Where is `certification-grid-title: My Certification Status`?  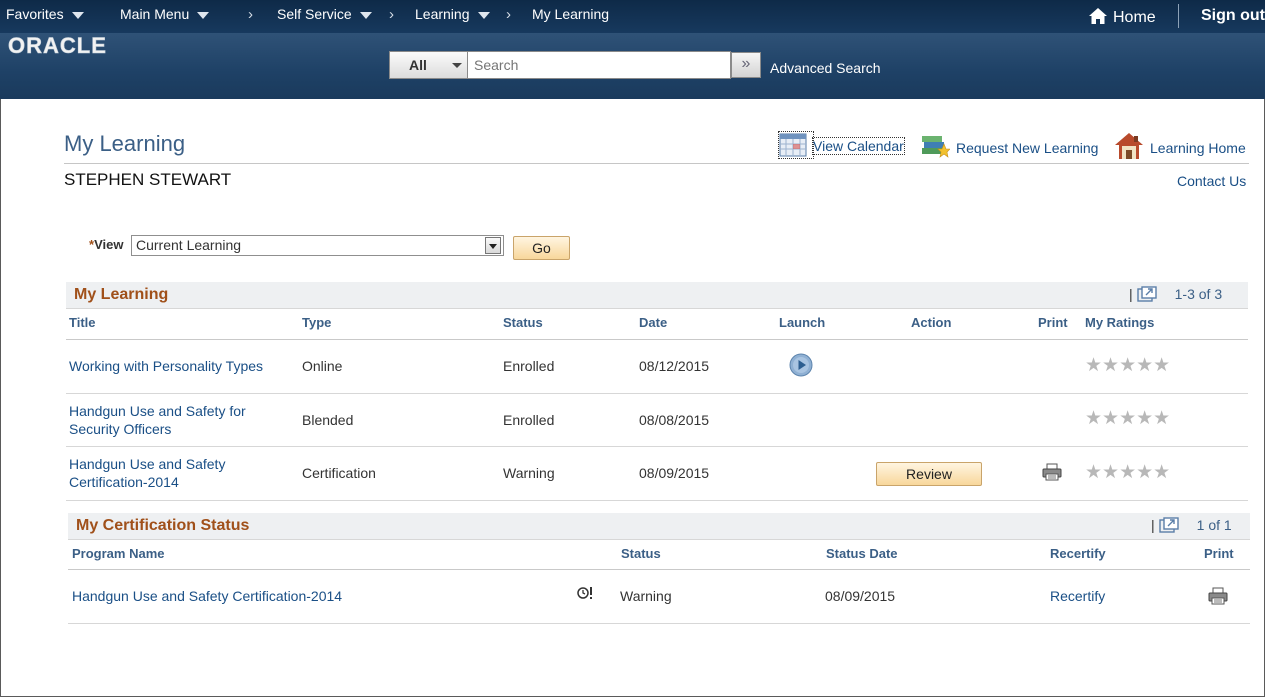 certification-grid-title: My Certification Status is located at coordinates (163, 525).